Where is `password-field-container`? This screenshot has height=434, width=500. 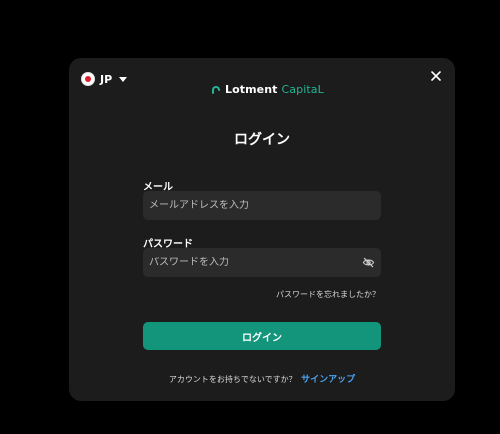
password-field-container is located at coordinates (262, 262).